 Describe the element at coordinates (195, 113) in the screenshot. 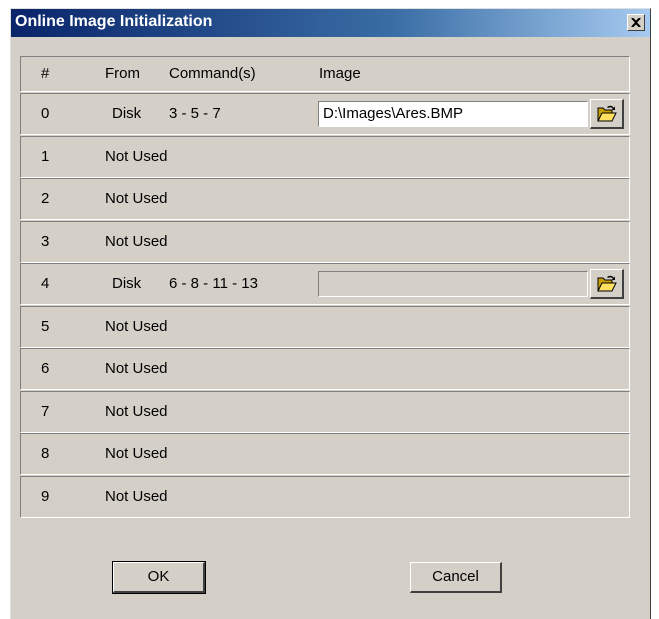

I see `row-commands: 3 - 5 - 7` at that location.